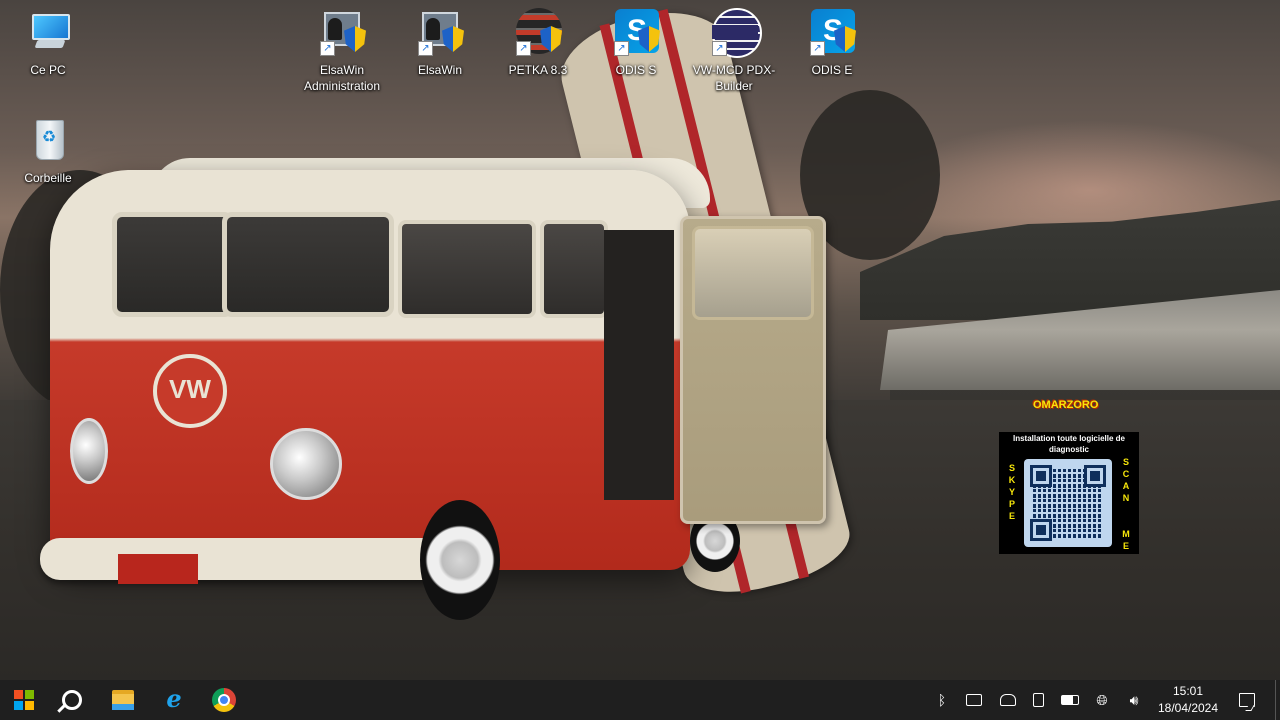  Describe the element at coordinates (460, 560) in the screenshot. I see `wallpaper-van-wheel` at that location.